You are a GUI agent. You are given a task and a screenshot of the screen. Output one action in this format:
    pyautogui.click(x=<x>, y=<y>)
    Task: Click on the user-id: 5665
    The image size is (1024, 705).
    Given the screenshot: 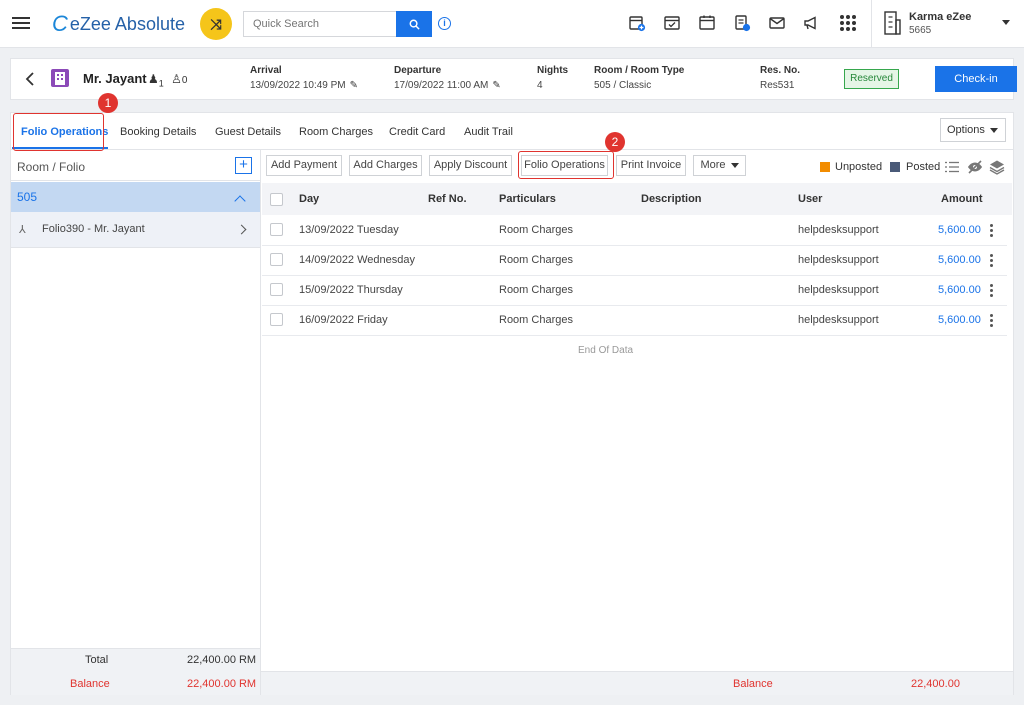 What is the action you would take?
    pyautogui.click(x=920, y=30)
    